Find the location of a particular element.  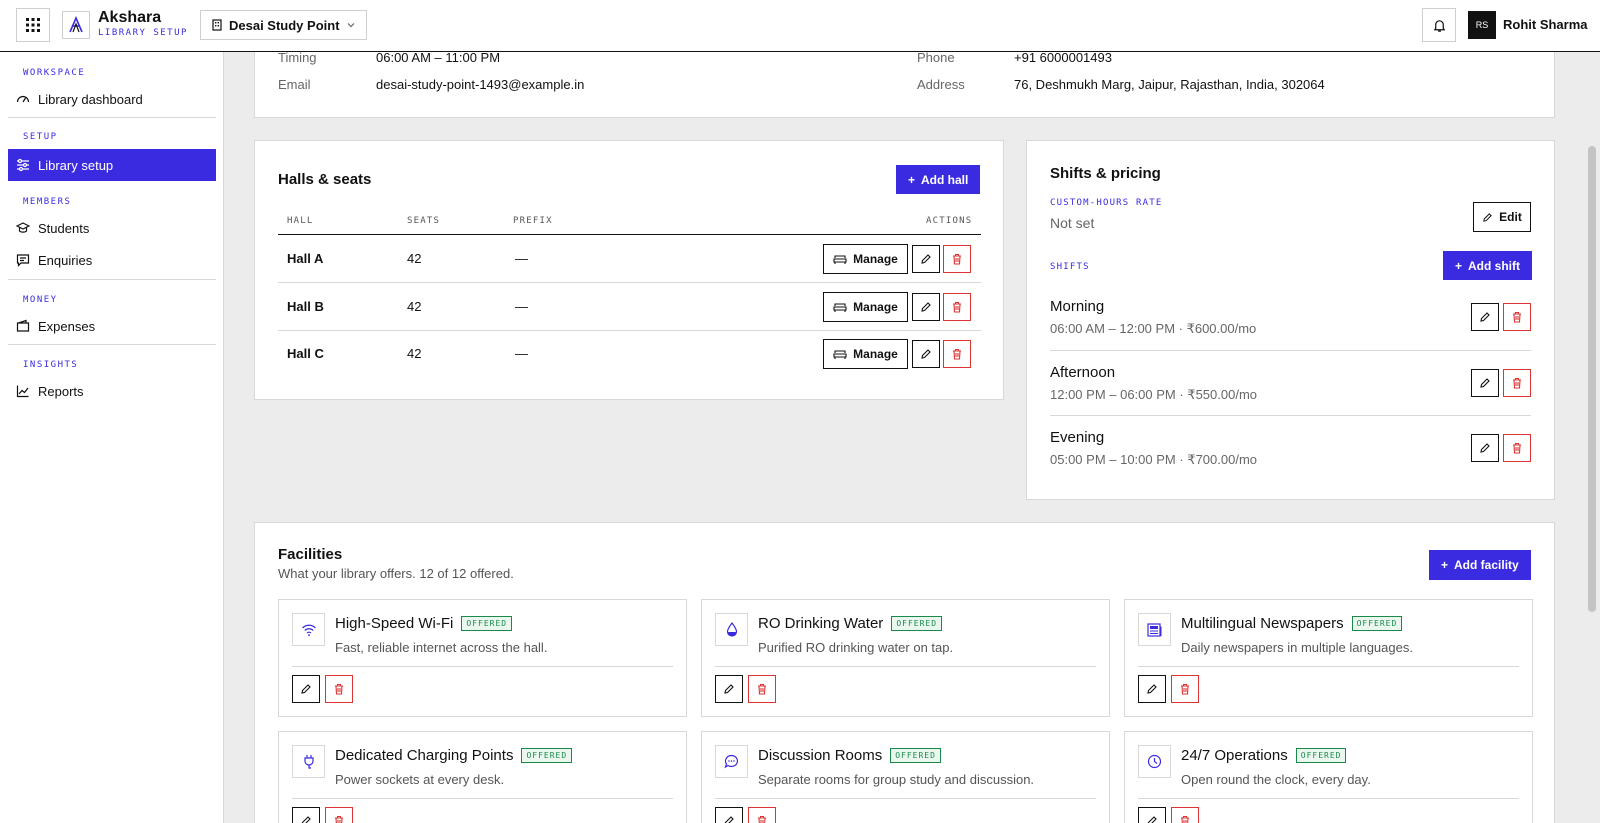

edit-custom-rate-button: Edit is located at coordinates (1502, 217).